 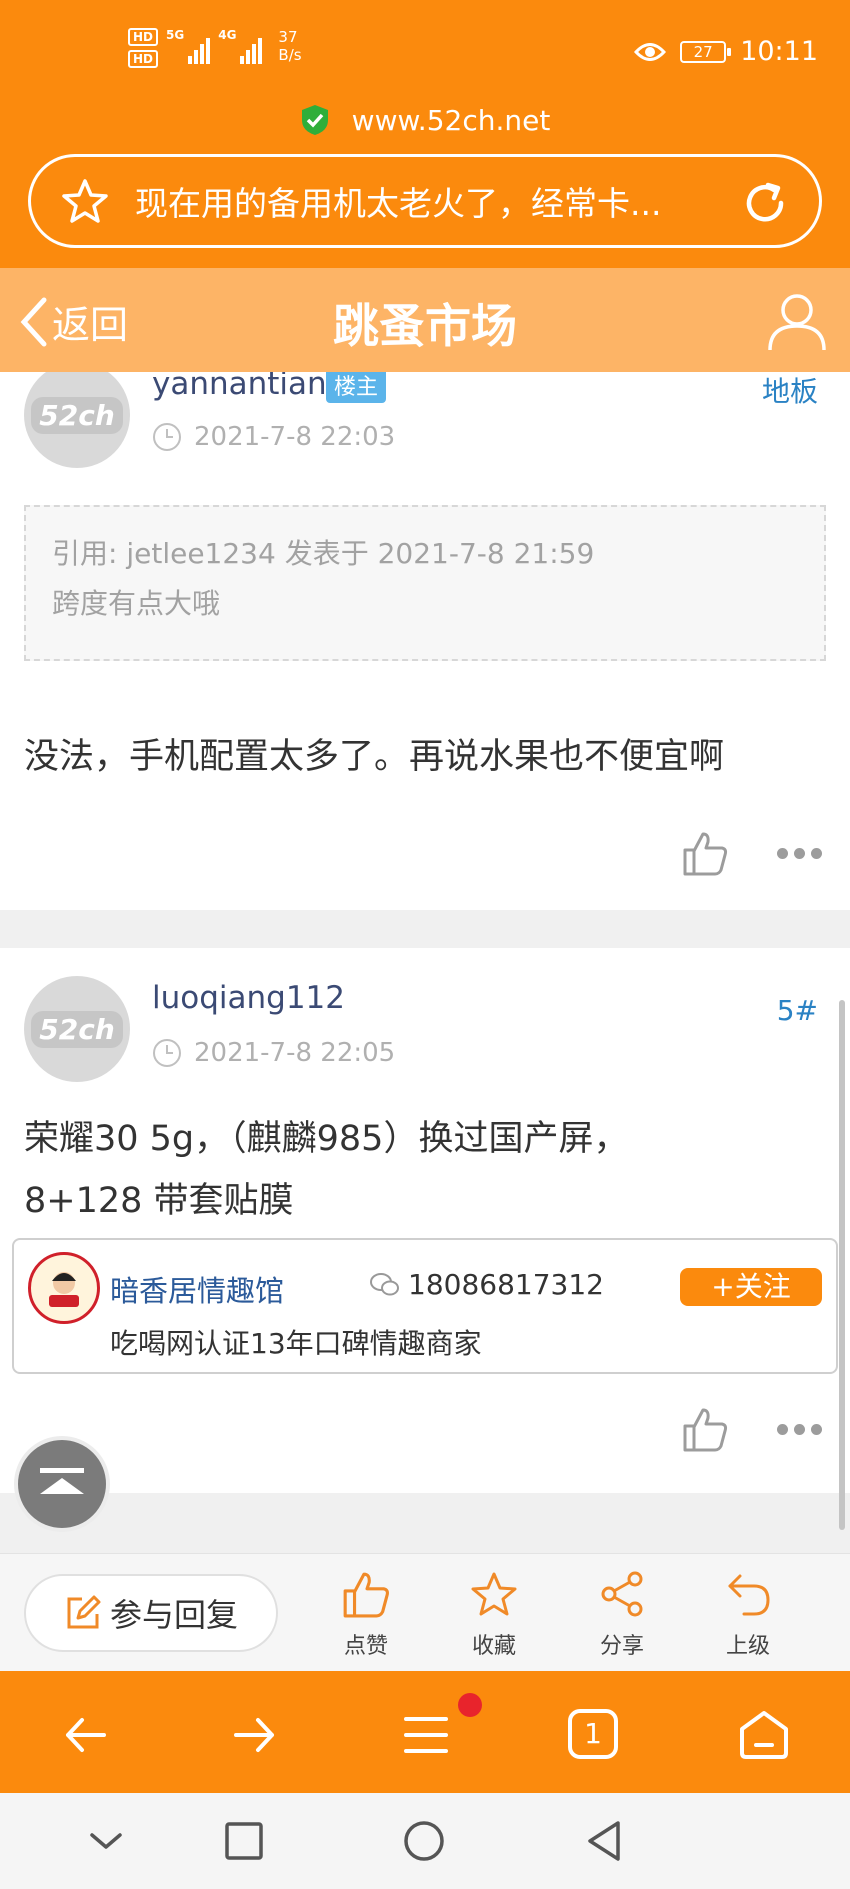 I want to click on shield-check-icon, so click(x=314, y=120).